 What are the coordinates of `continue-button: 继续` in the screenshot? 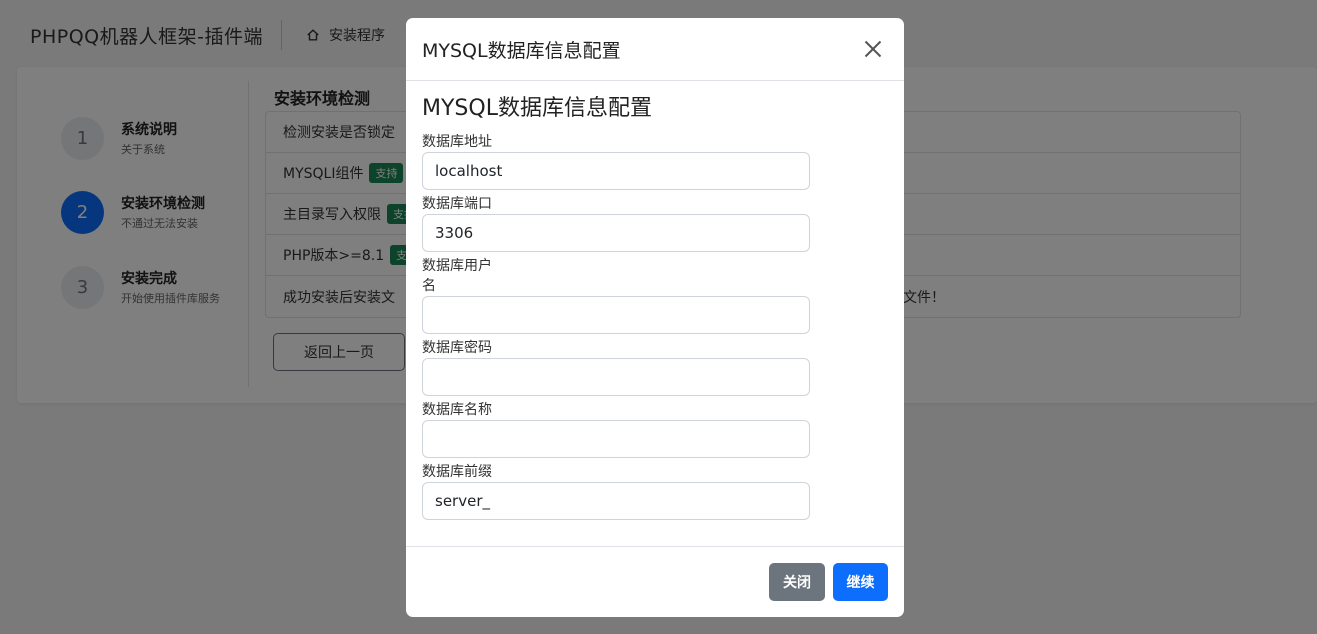 It's located at (860, 582).